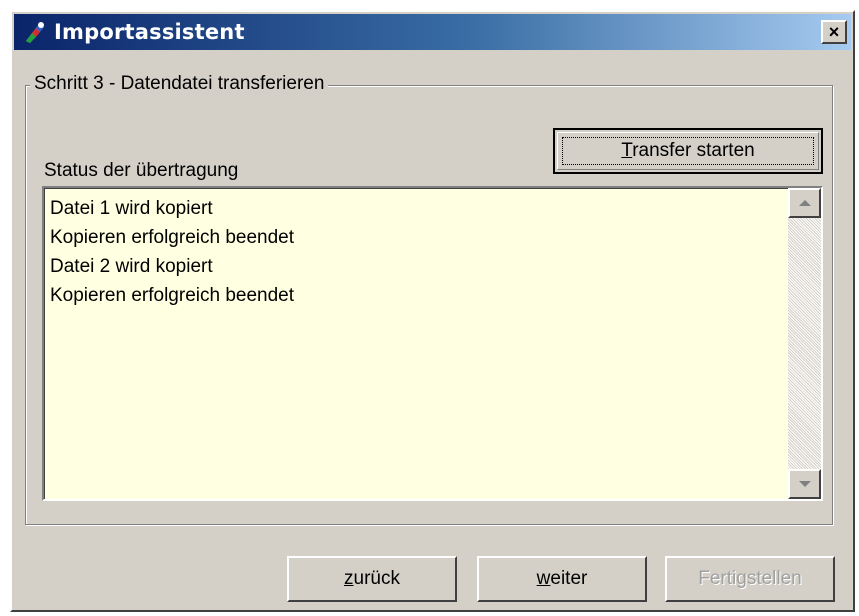 The image size is (859, 616). I want to click on close-icon: ×, so click(834, 32).